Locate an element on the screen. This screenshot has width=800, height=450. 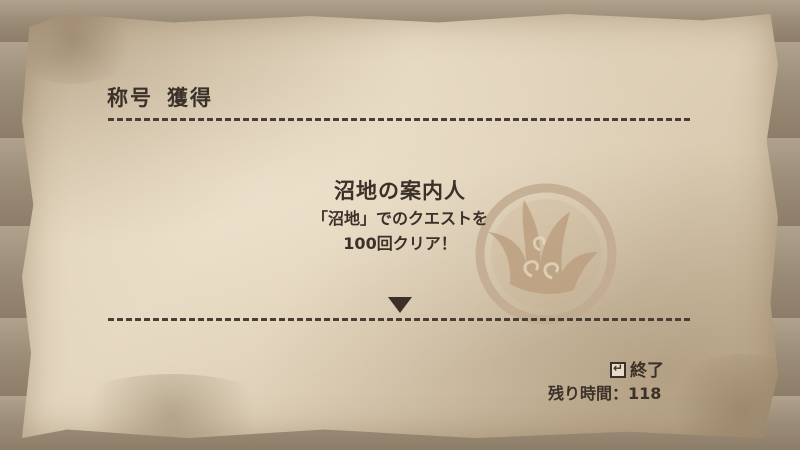
page-title: 称号 獲得 is located at coordinates (160, 97).